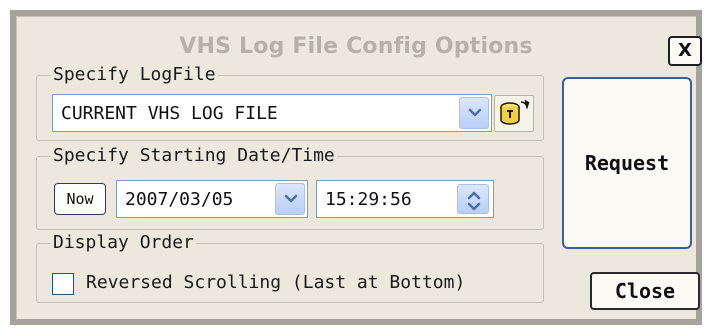 The image size is (712, 331). Describe the element at coordinates (685, 51) in the screenshot. I see `close-x-button: X` at that location.